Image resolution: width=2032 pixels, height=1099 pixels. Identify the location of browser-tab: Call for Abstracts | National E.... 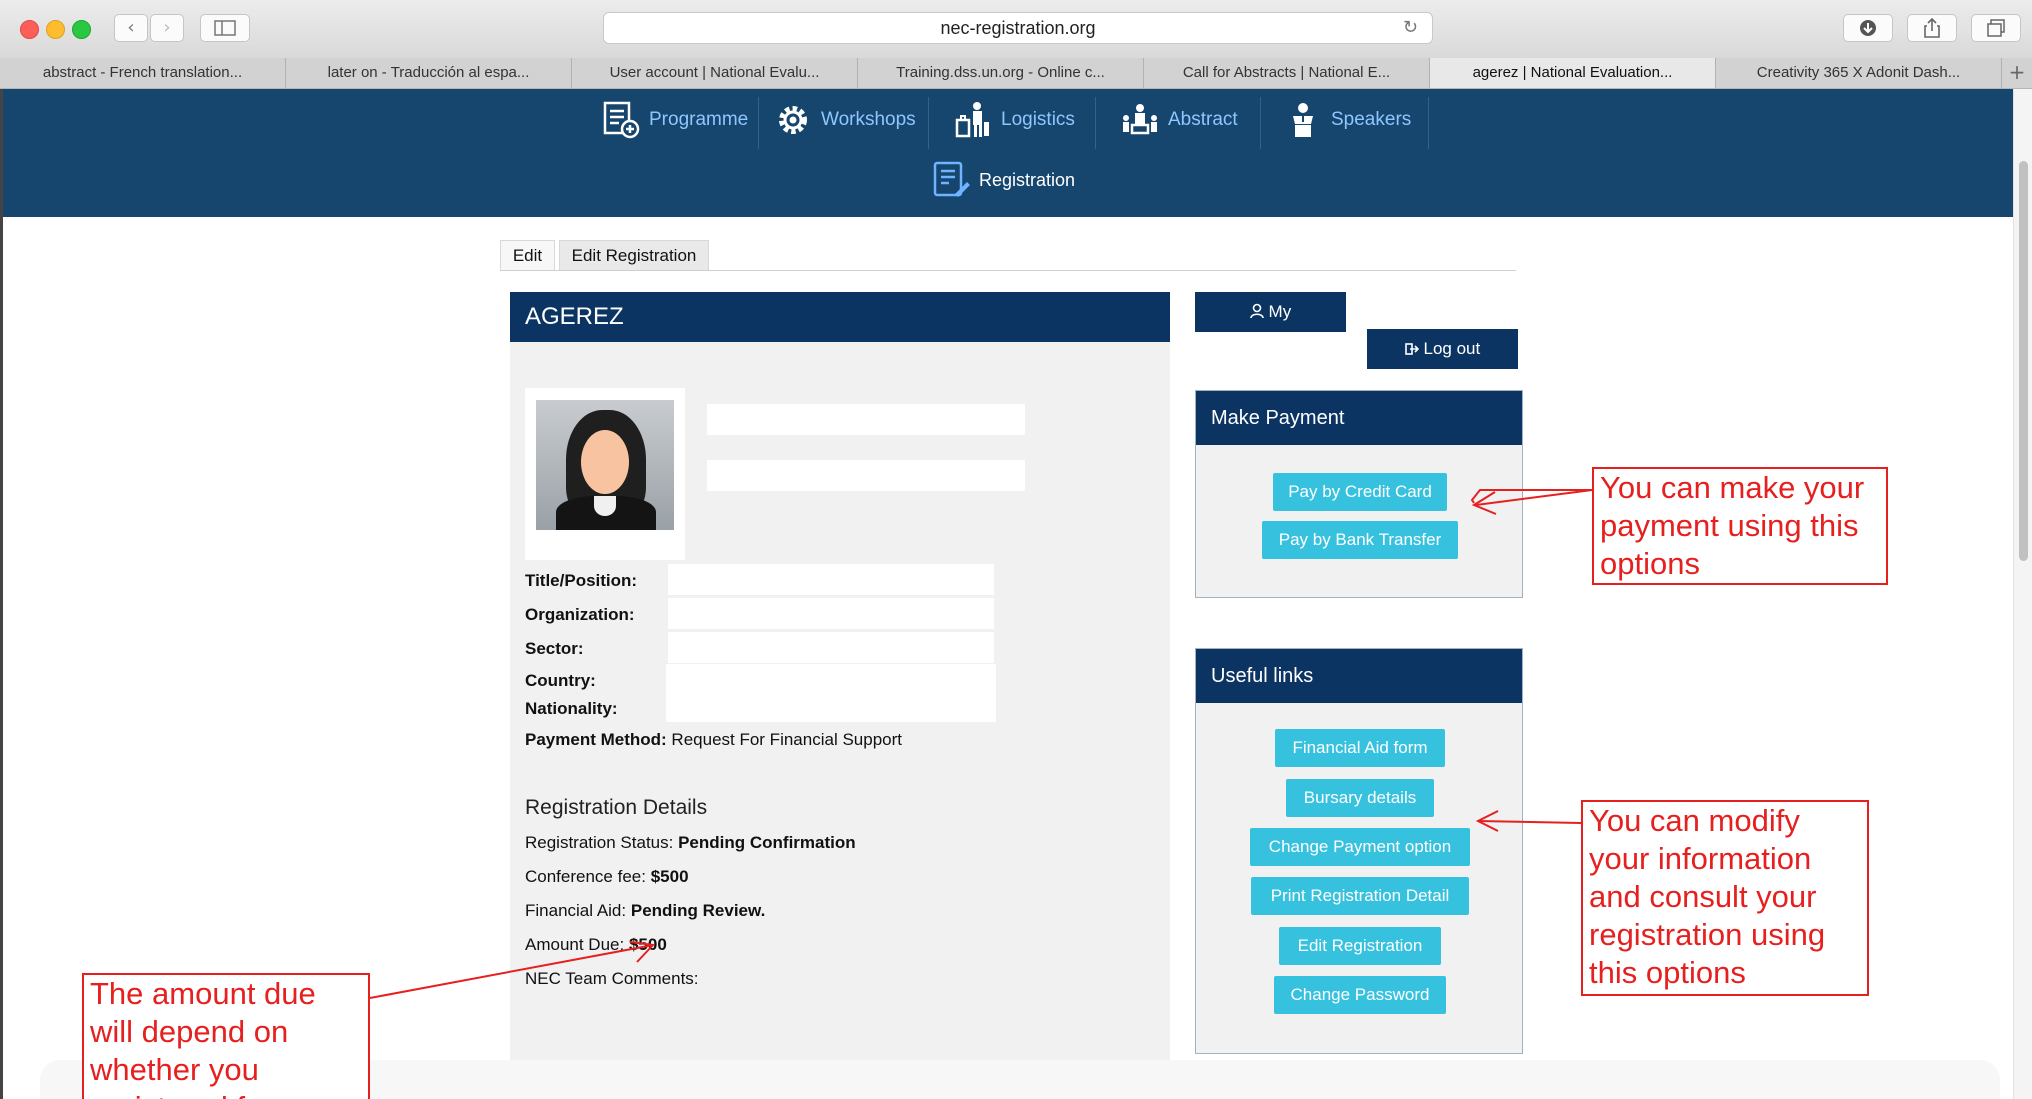
(1287, 73).